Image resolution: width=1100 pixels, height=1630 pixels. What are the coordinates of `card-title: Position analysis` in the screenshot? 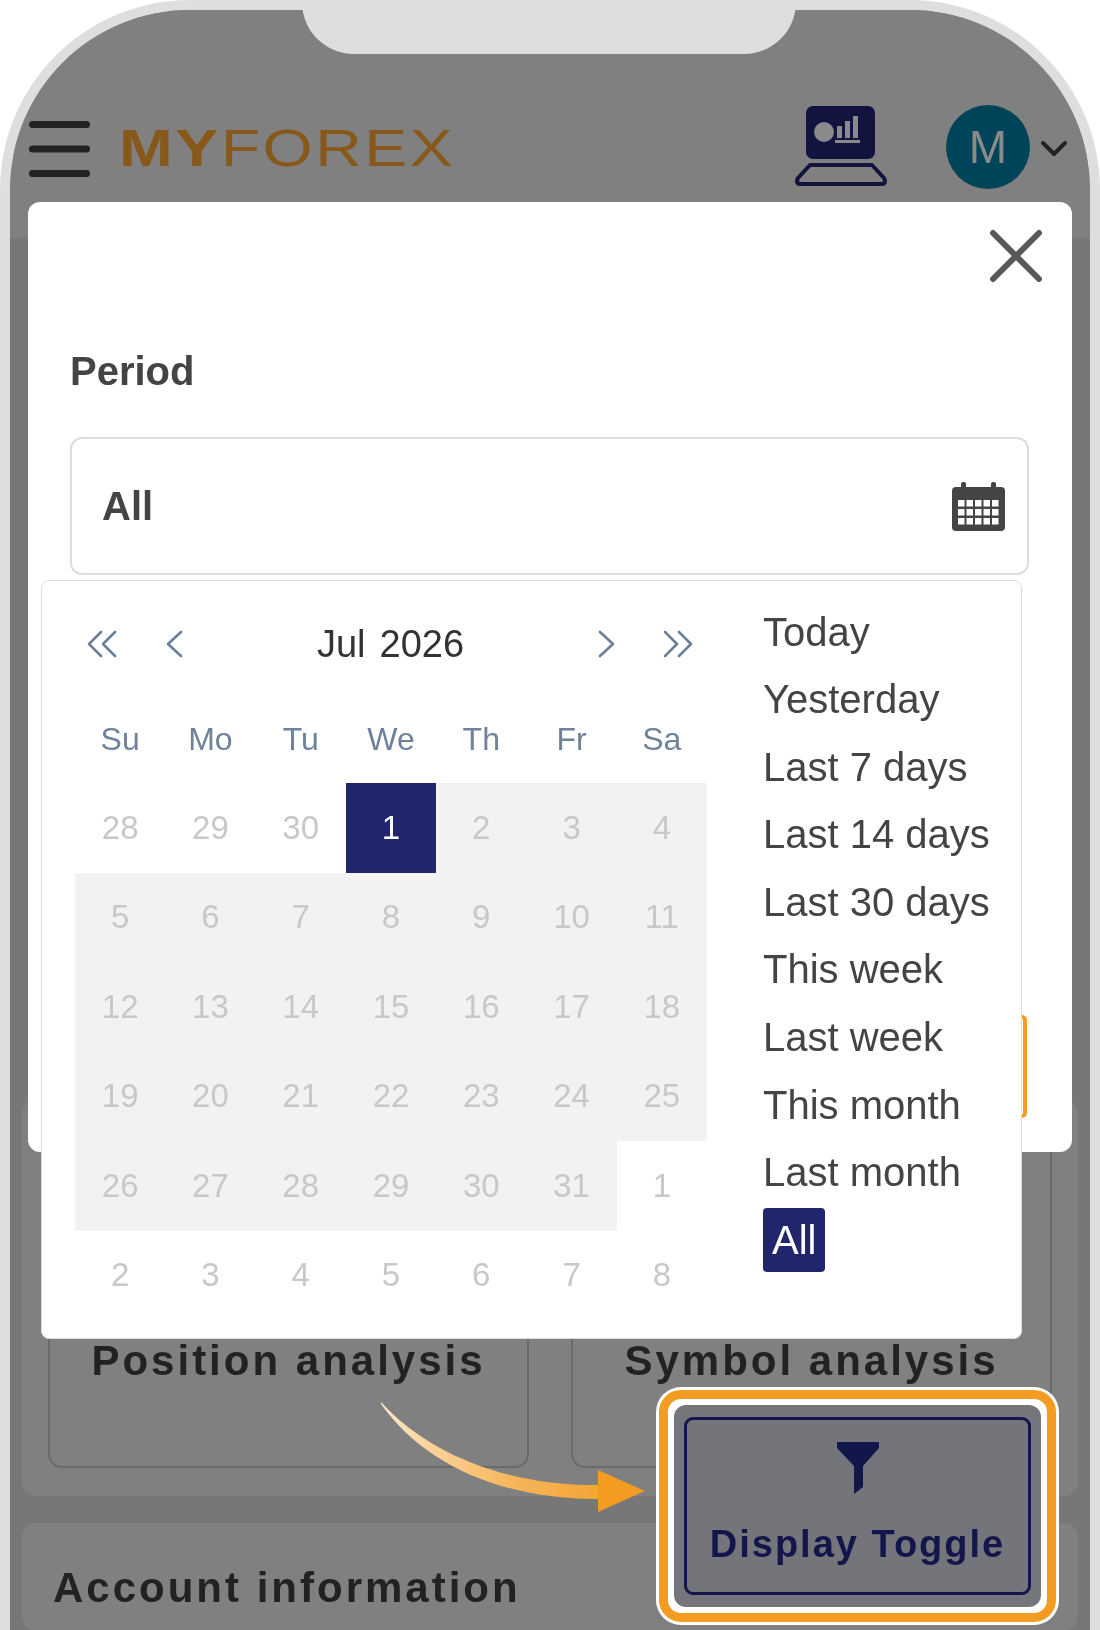 It's located at (288, 1361).